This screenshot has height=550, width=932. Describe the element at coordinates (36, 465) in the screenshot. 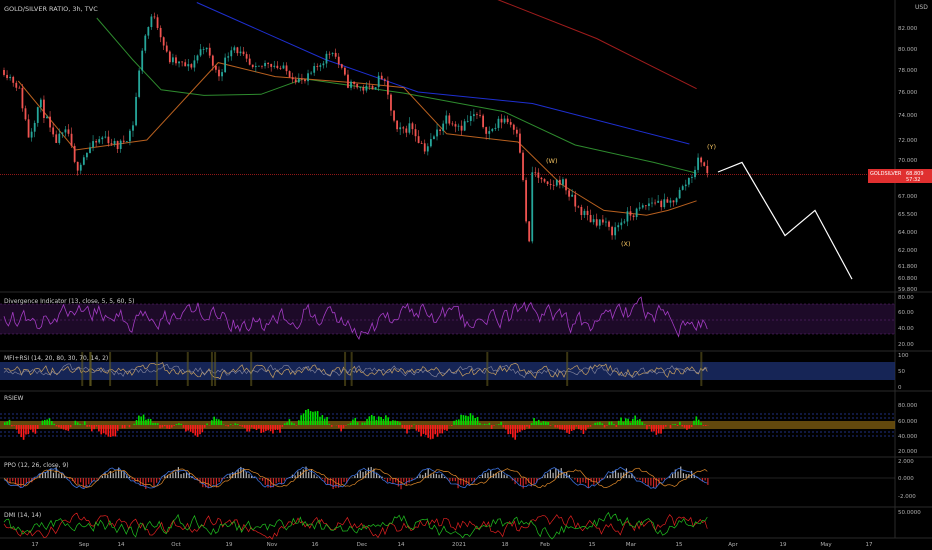

I see `ppo-title: PPO (12, 26, close, 9)` at that location.